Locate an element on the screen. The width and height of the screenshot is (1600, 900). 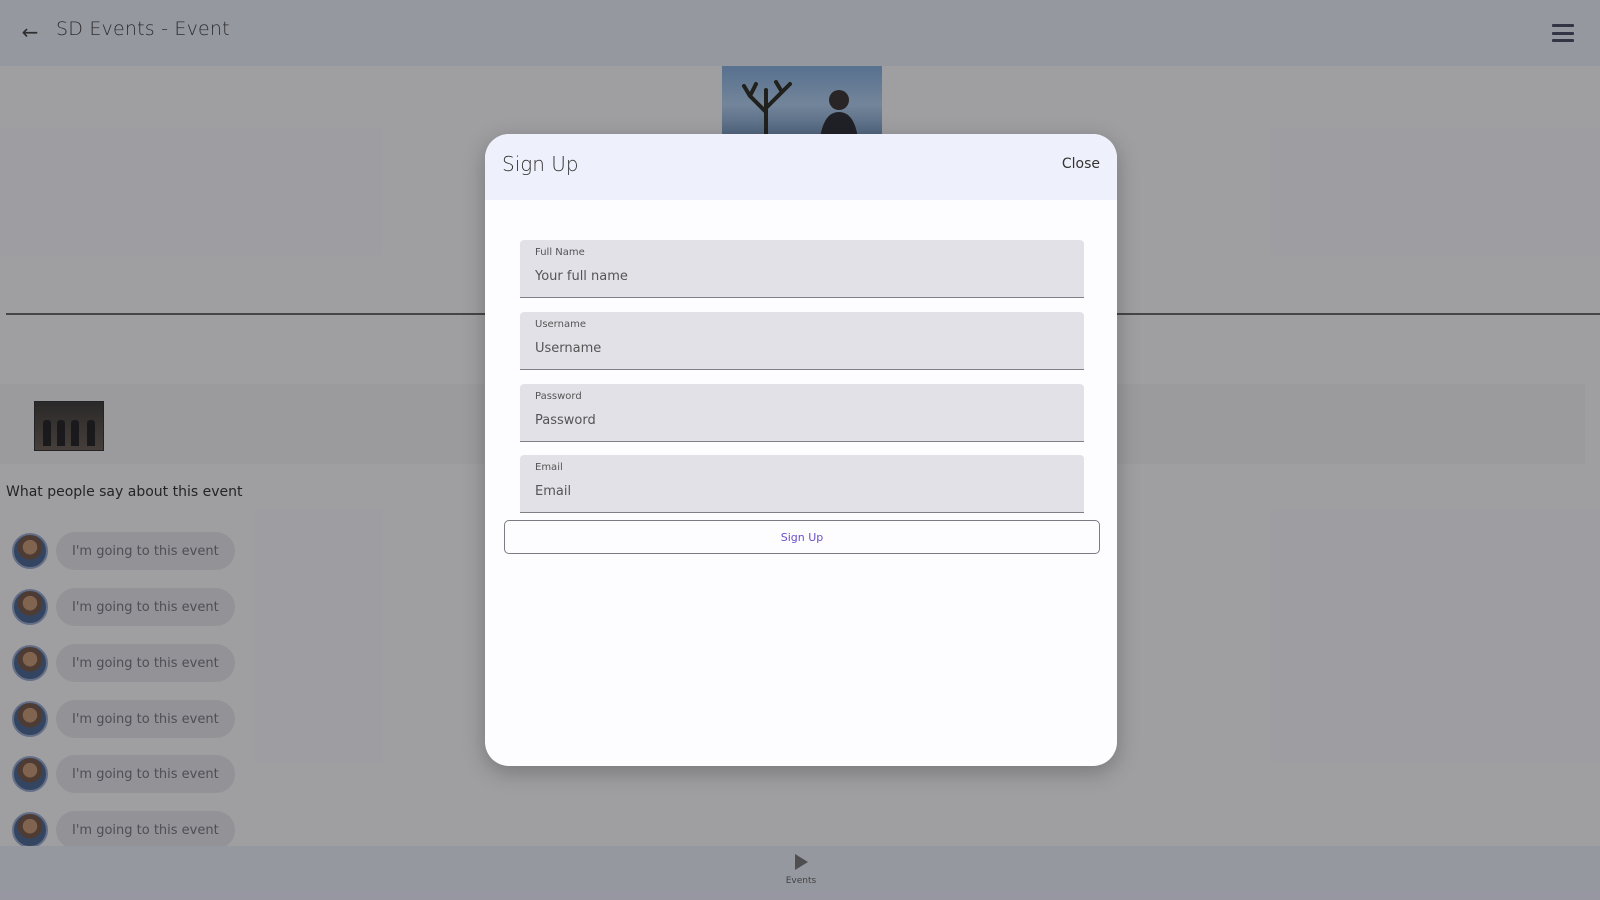
email-input is located at coordinates (800, 491).